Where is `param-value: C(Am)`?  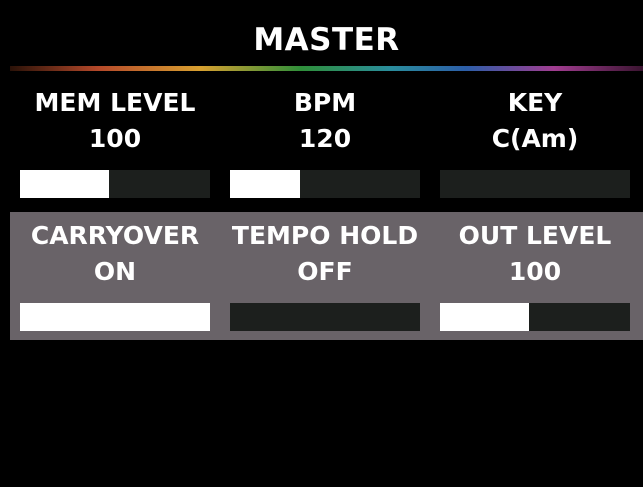
param-value: C(Am) is located at coordinates (535, 138).